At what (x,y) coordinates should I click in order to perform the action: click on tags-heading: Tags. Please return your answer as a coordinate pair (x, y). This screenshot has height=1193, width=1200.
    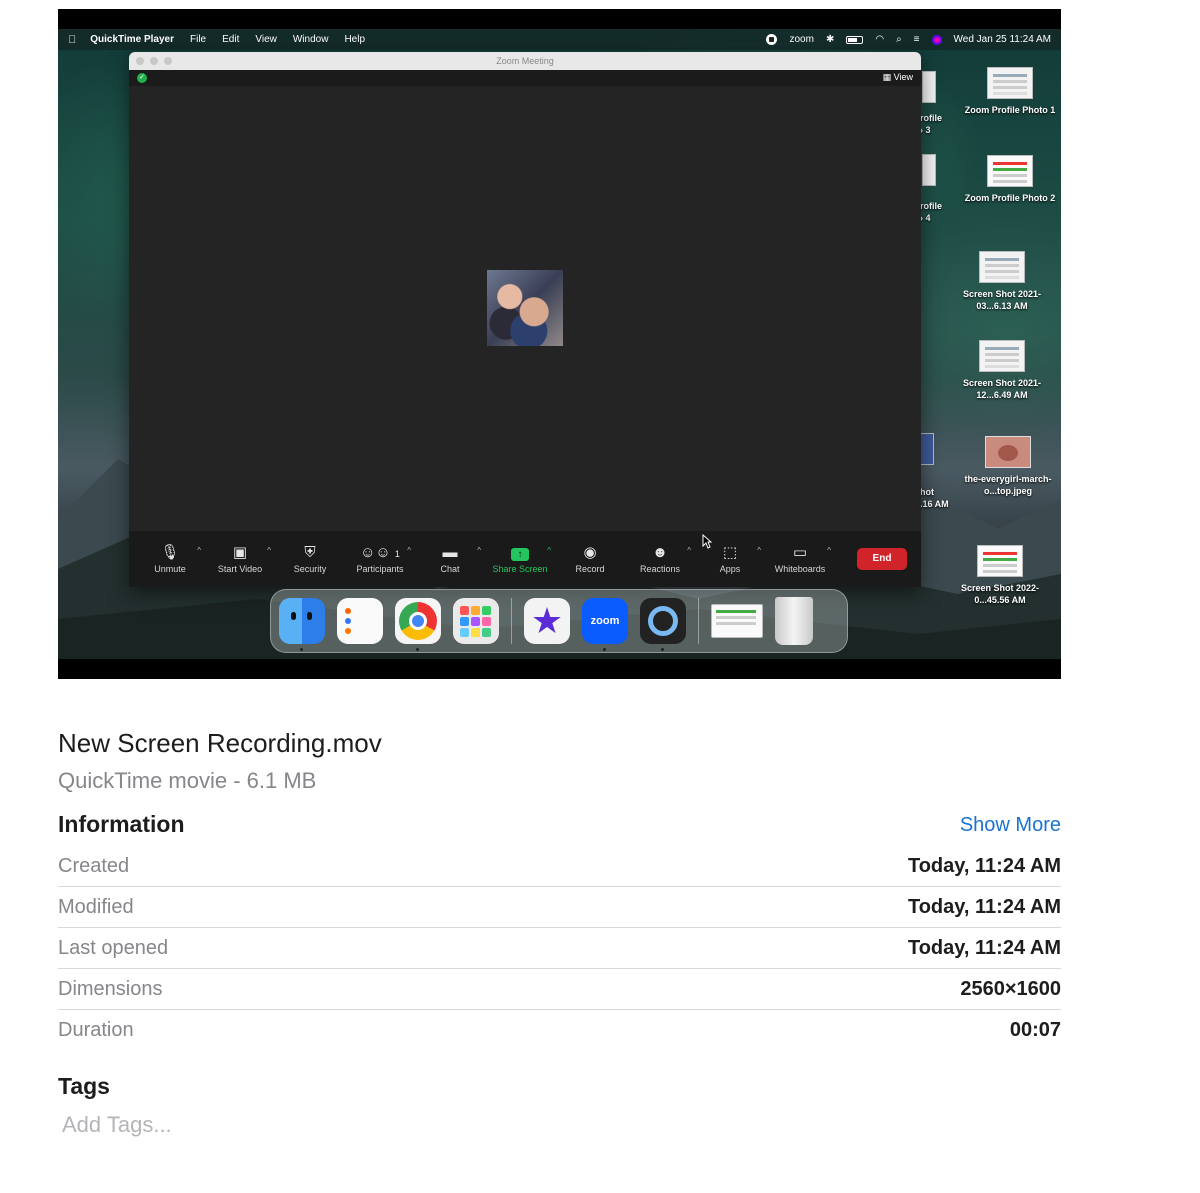
    Looking at the image, I should click on (84, 1086).